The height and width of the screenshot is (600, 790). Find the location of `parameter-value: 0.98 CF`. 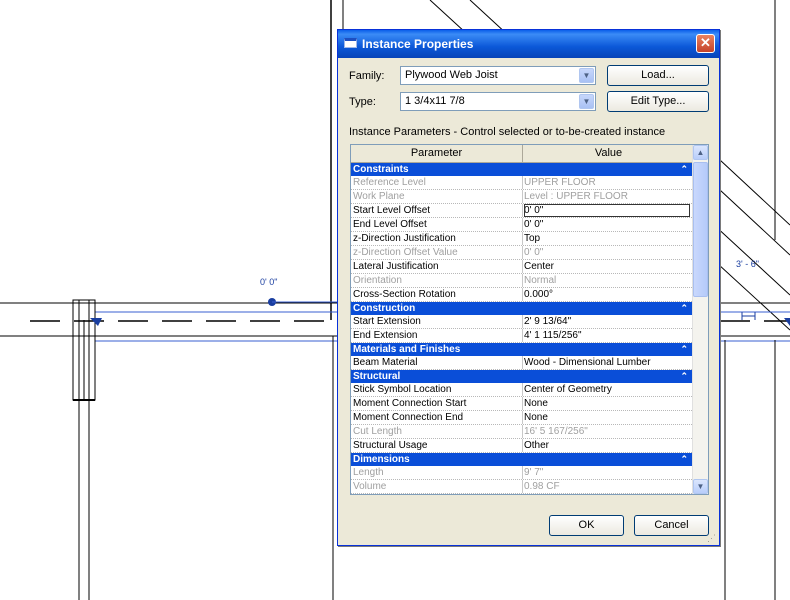

parameter-value: 0.98 CF is located at coordinates (542, 486).